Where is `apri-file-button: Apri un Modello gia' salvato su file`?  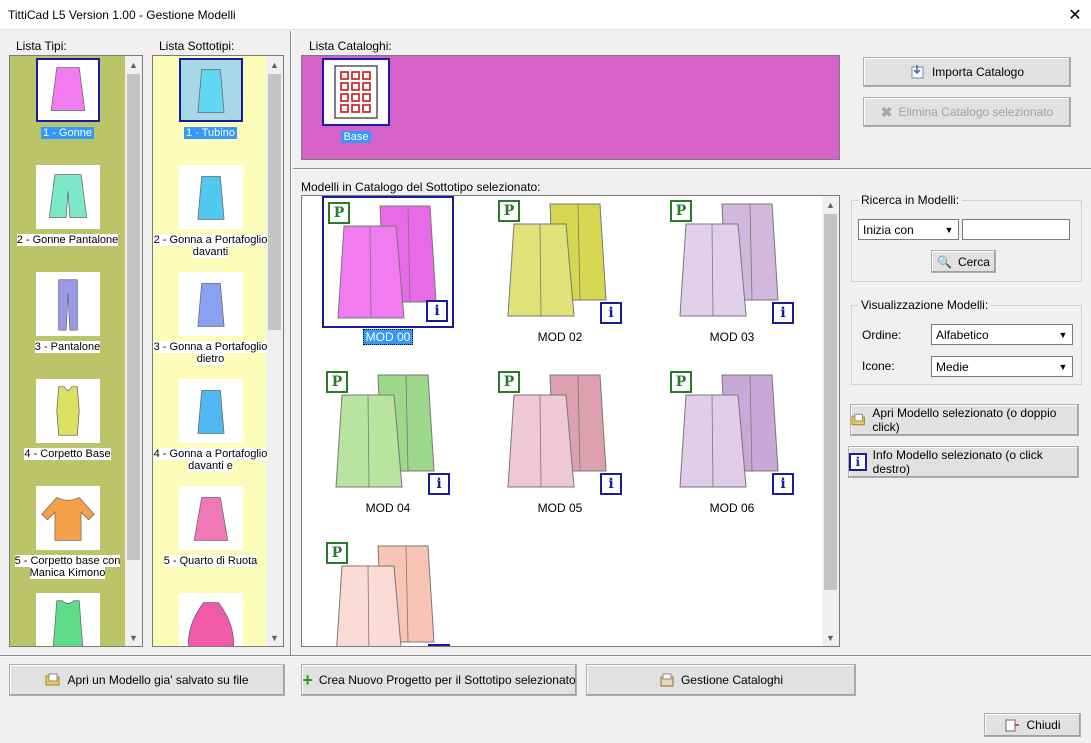
apri-file-button: Apri un Modello gia' salvato su file is located at coordinates (147, 680).